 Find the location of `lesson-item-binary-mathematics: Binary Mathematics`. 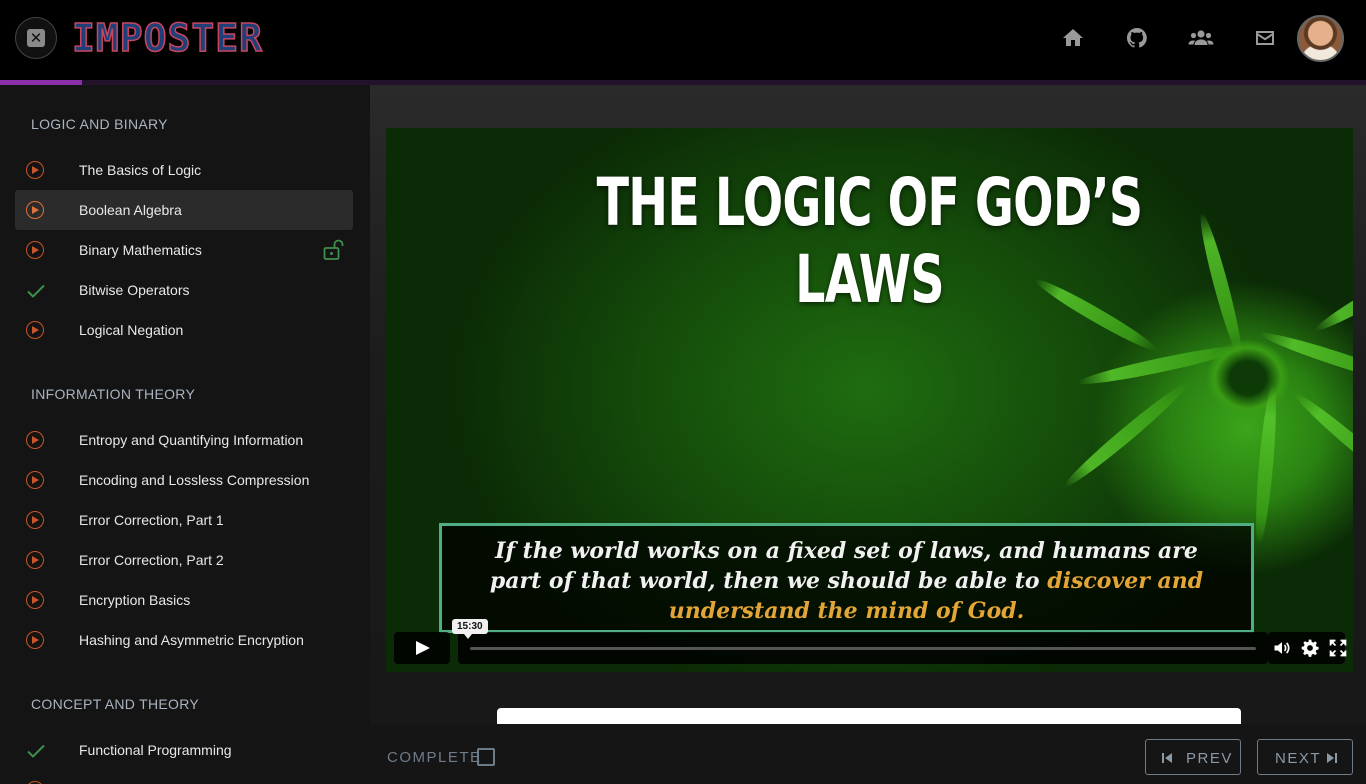

lesson-item-binary-mathematics: Binary Mathematics is located at coordinates (184, 250).